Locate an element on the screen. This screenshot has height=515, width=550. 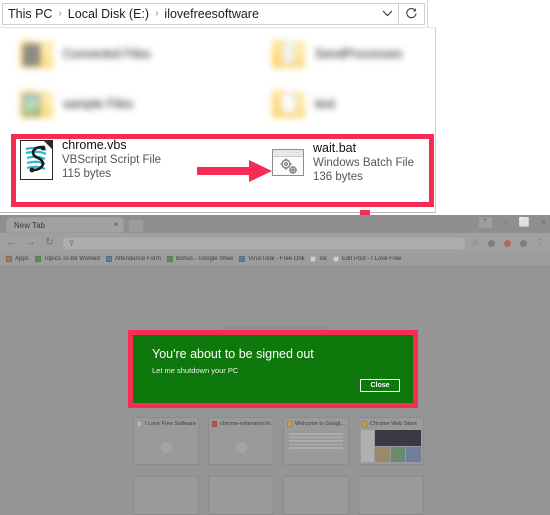
shortcut-tile-chrome-web-store: Chrome Web Store is located at coordinates (391, 441).